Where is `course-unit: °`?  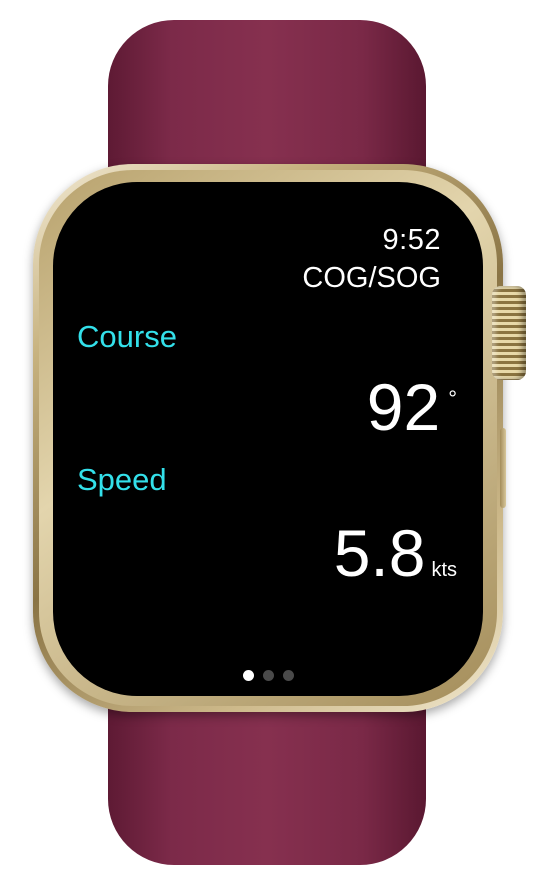 course-unit: ° is located at coordinates (452, 398).